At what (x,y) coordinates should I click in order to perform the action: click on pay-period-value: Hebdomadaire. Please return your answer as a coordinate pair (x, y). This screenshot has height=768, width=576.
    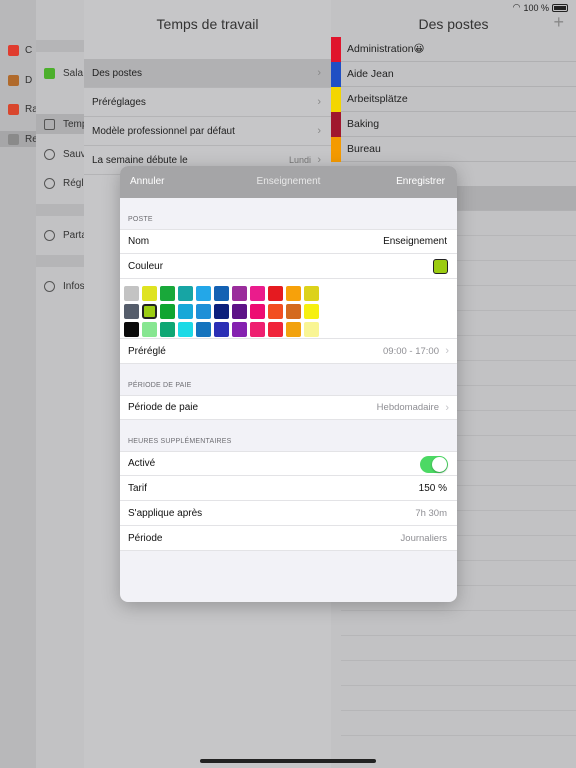
    Looking at the image, I should click on (407, 407).